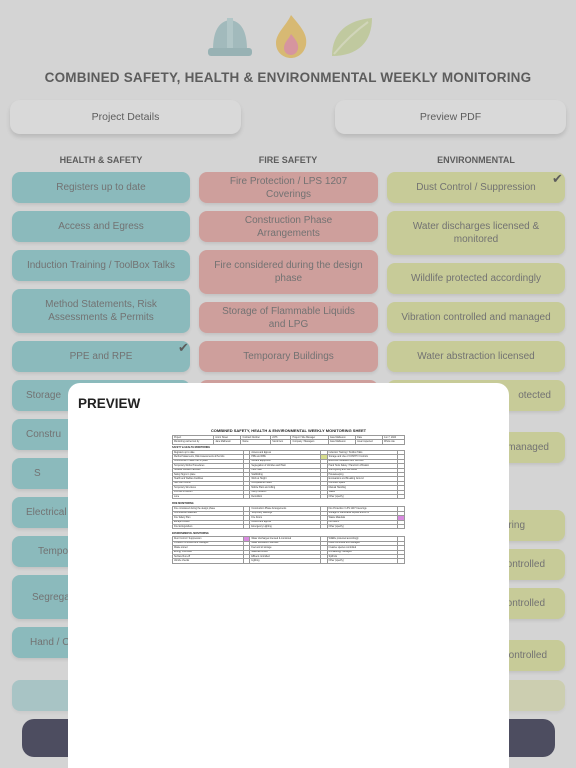  I want to click on cell: Emergency Lighting, so click(285, 526).